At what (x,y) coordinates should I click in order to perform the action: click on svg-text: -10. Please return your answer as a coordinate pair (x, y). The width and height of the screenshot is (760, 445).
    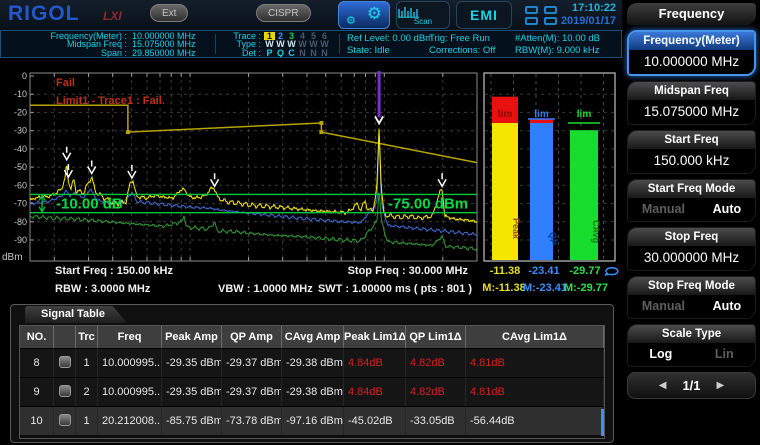
    Looking at the image, I should click on (20, 94).